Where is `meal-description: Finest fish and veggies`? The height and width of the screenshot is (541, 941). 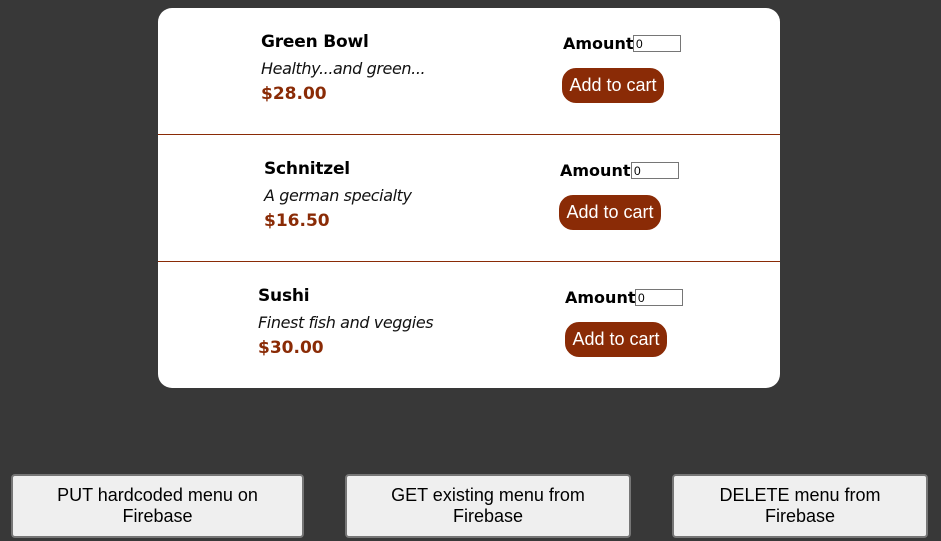
meal-description: Finest fish and veggies is located at coordinates (346, 322).